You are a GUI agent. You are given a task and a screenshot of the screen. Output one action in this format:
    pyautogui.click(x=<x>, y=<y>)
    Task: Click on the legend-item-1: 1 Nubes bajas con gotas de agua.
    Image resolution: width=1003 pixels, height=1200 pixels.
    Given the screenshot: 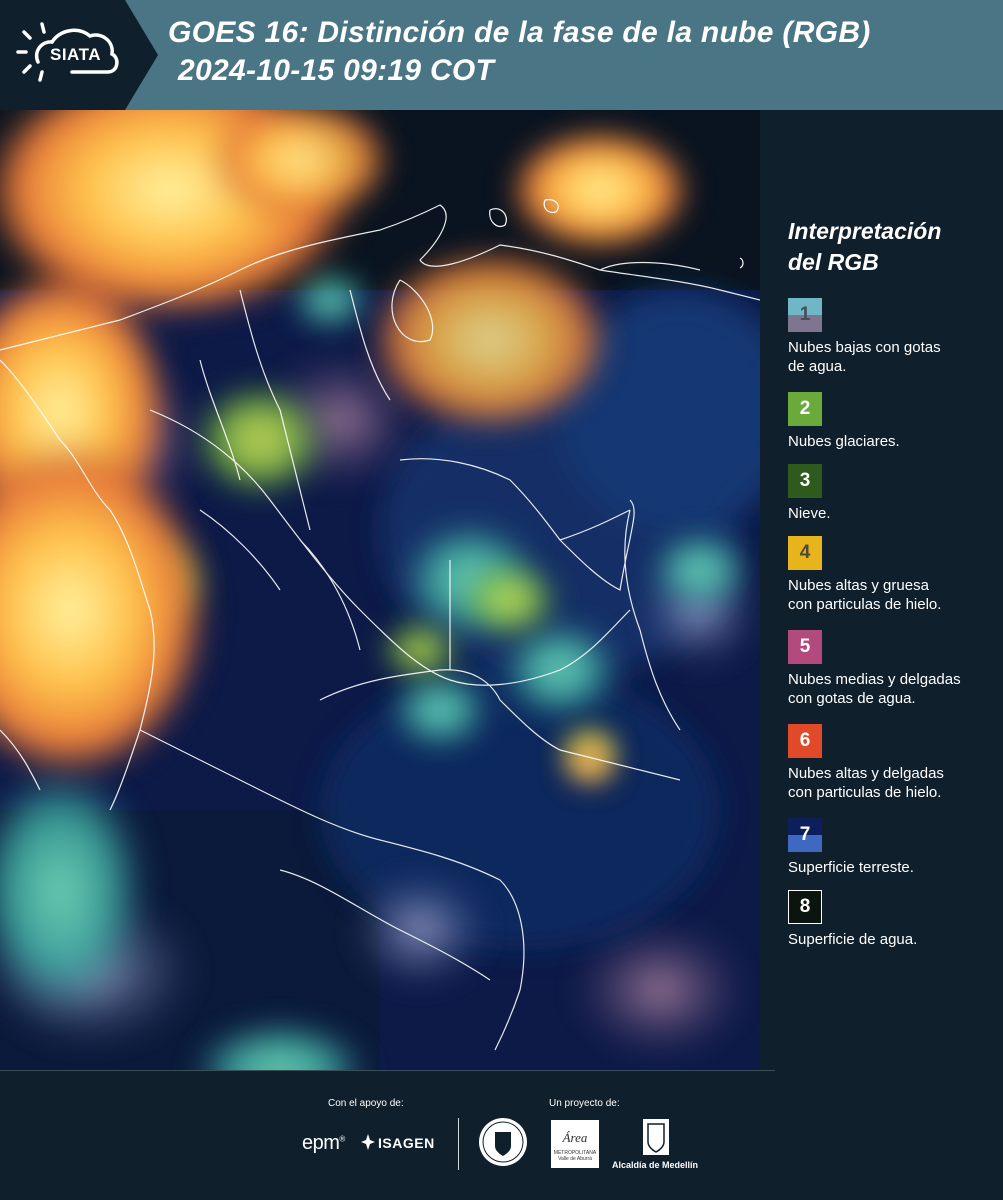 What is the action you would take?
    pyautogui.click(x=890, y=345)
    